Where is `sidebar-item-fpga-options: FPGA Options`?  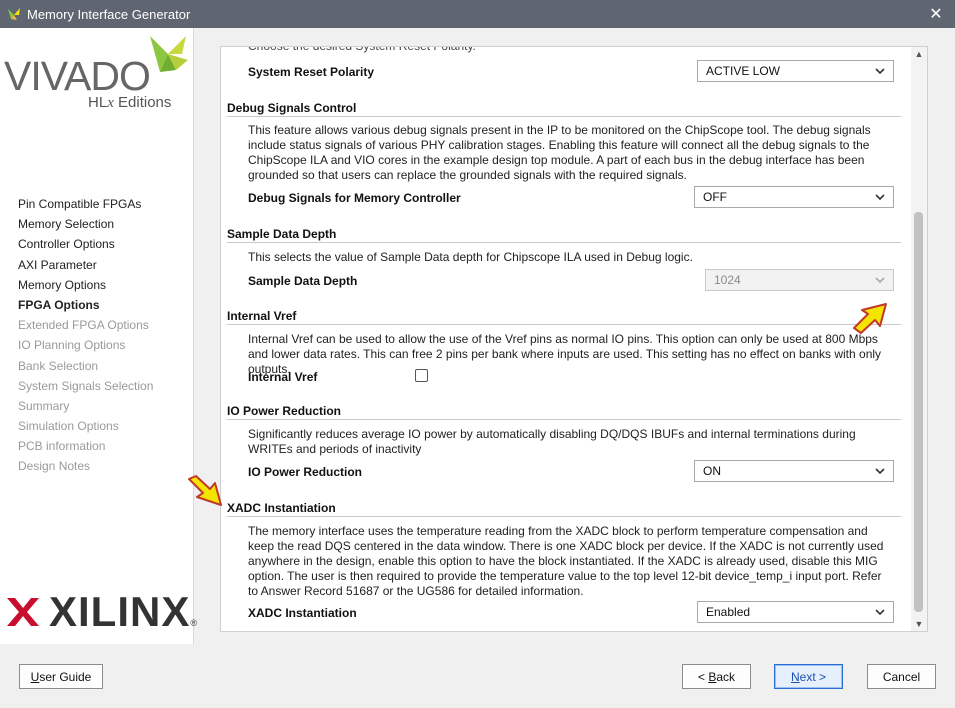
sidebar-item-fpga-options: FPGA Options is located at coordinates (85, 305).